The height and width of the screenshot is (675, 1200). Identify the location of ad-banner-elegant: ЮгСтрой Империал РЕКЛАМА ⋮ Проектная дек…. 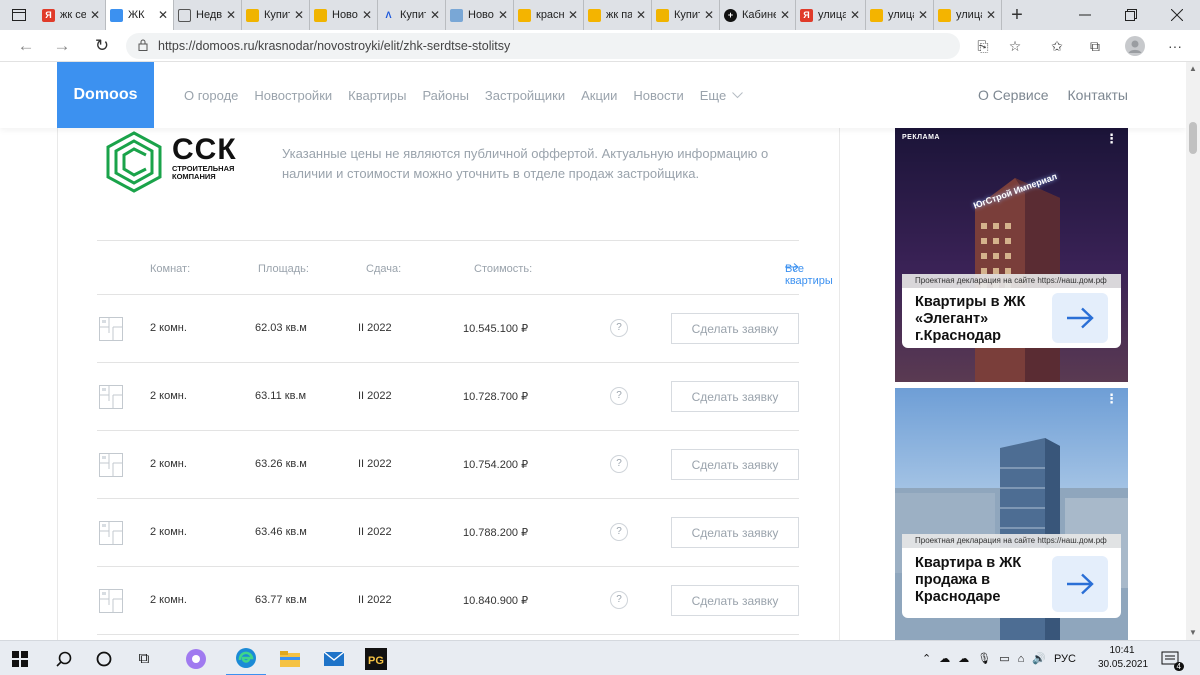
(1011, 255).